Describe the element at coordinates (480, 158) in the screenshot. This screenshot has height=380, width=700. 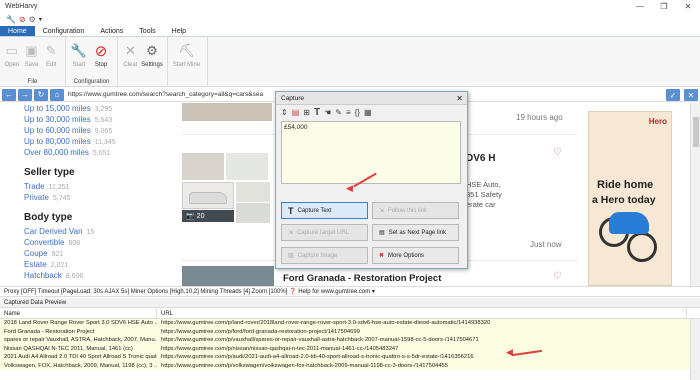
I see `listing-title-fragment: DV6 H` at that location.